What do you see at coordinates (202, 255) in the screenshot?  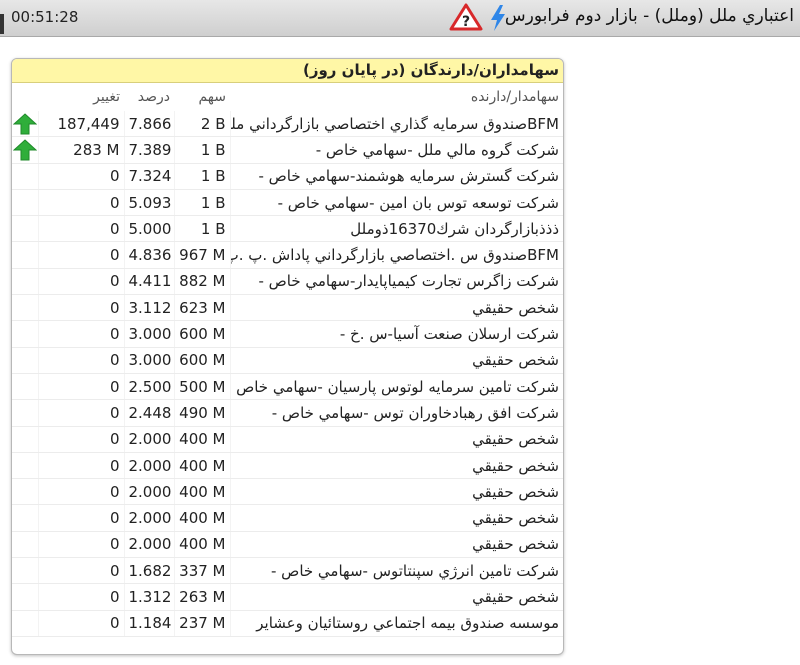 I see `share-cell: 967 M` at bounding box center [202, 255].